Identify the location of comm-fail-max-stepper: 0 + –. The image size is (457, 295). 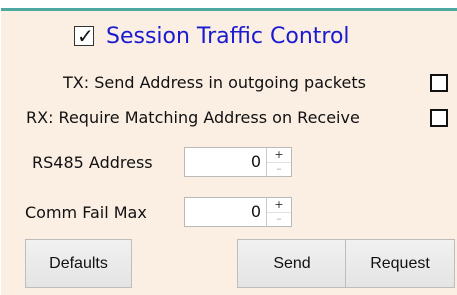
(238, 212).